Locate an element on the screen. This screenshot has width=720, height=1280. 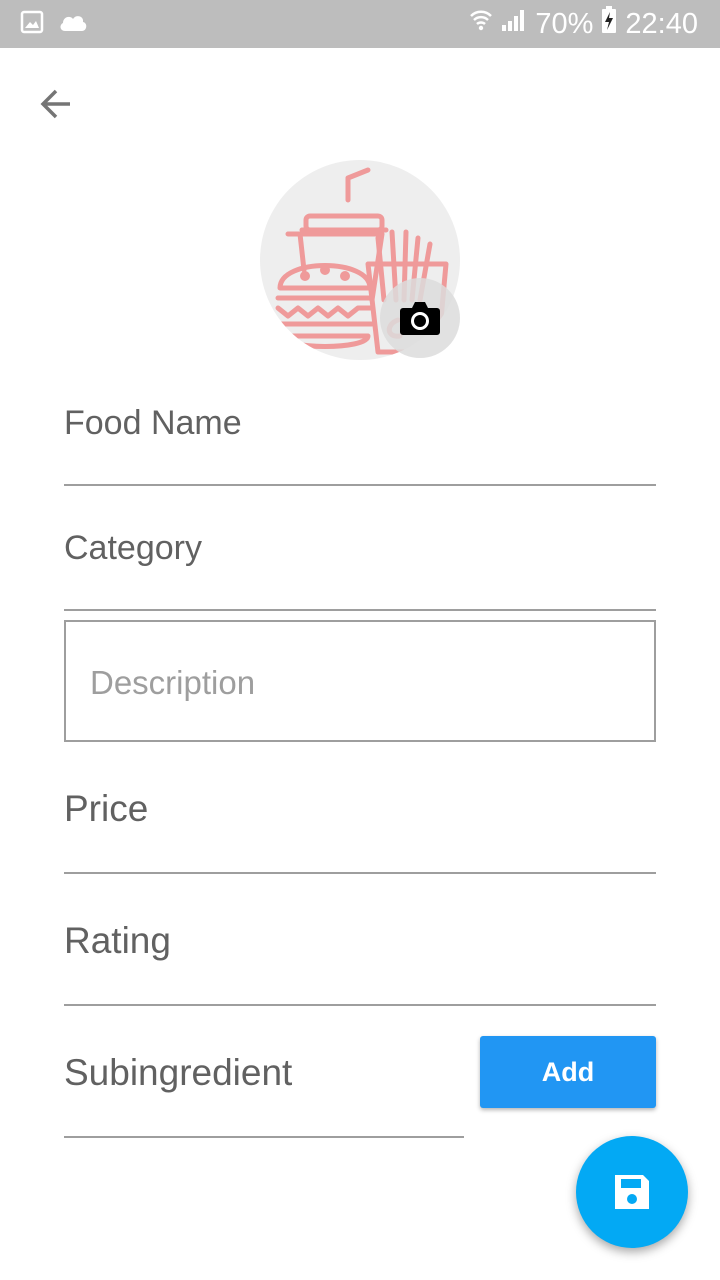
status-bar: 70% 22:40 is located at coordinates (360, 24).